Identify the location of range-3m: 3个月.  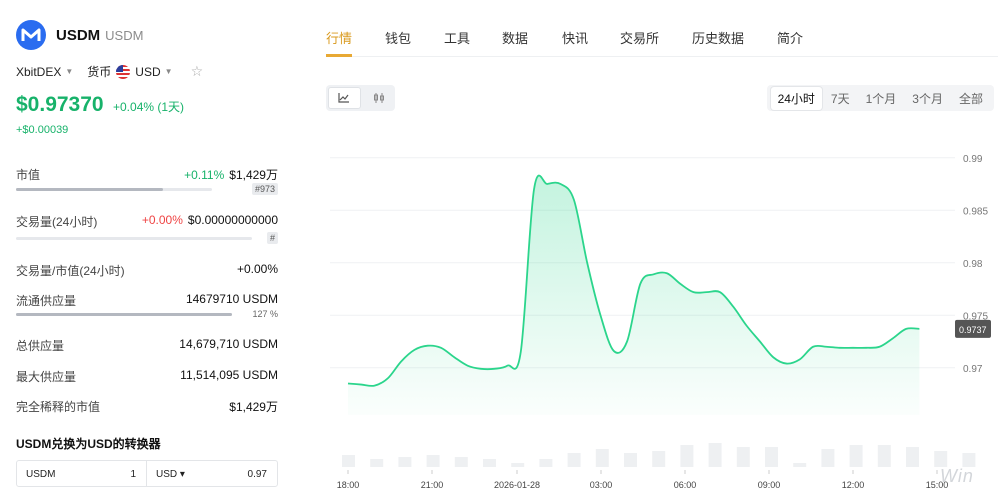
(927, 98).